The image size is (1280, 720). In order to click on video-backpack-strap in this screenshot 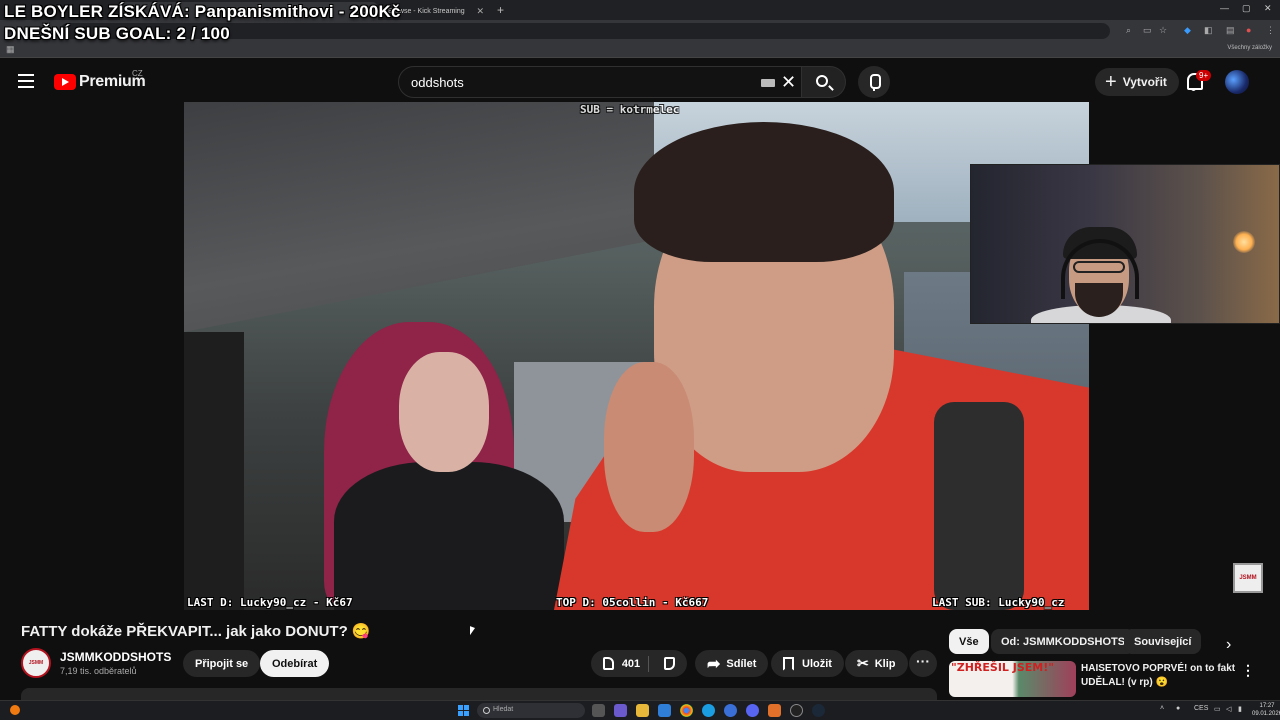, I will do `click(979, 506)`.